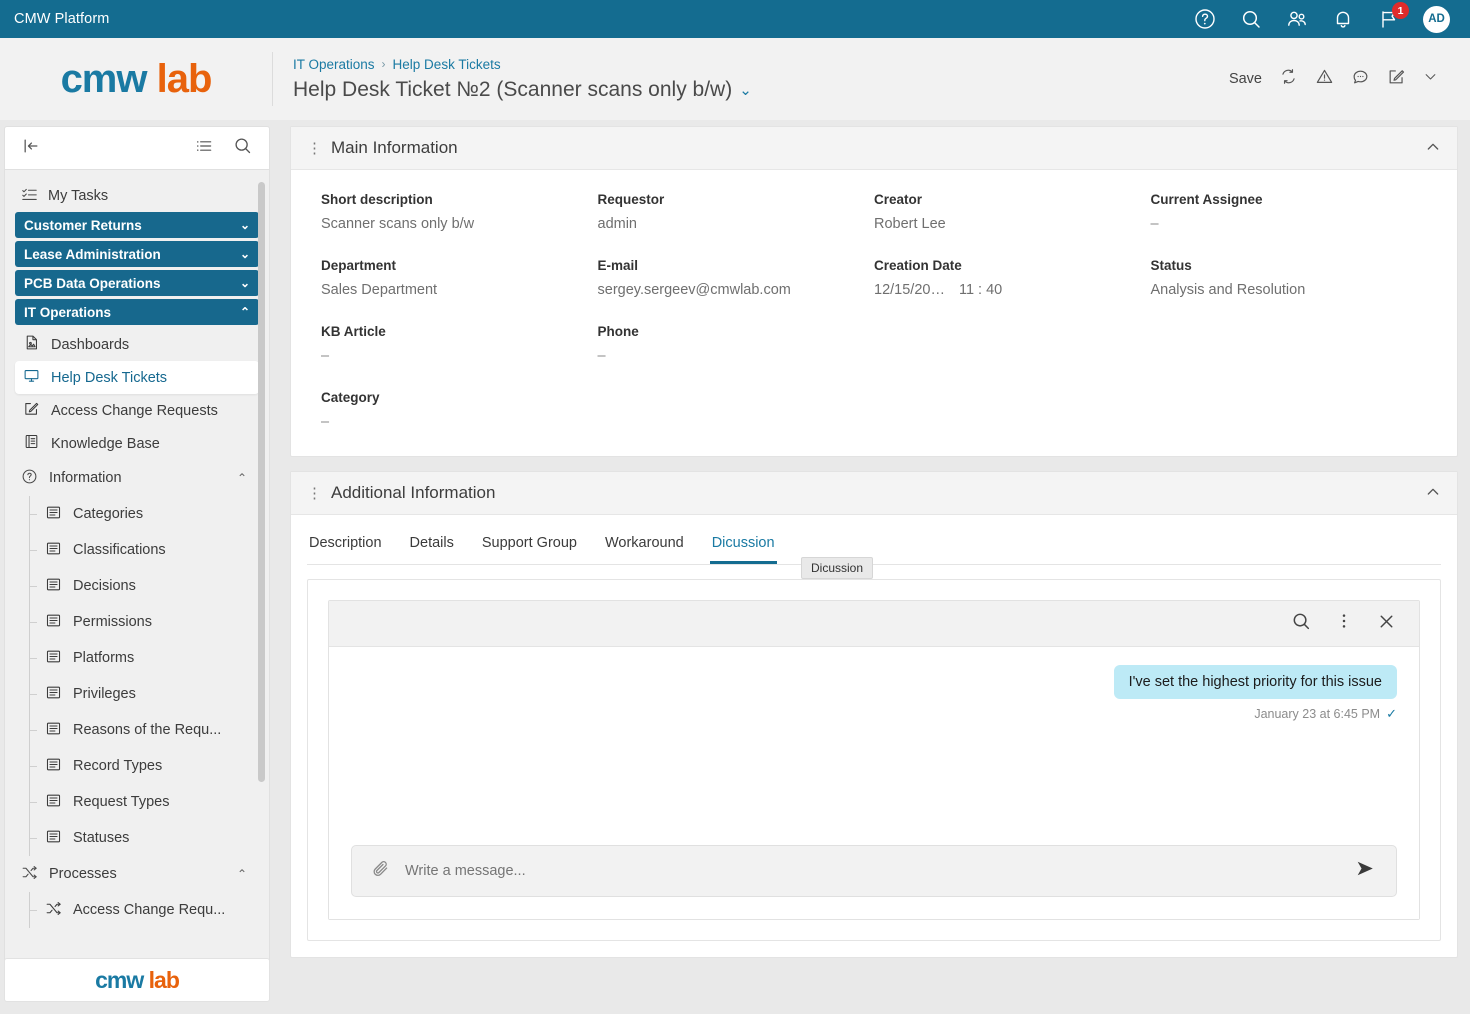 The height and width of the screenshot is (1014, 1470). I want to click on field-empty, so click(1289, 410).